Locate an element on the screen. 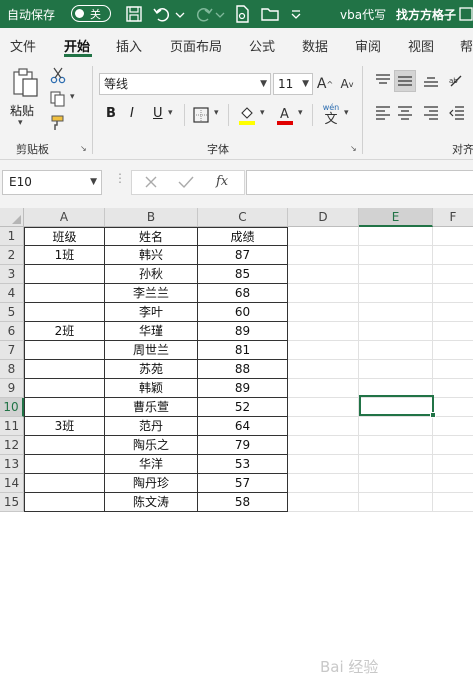  font-size-combo: 11 ▼ is located at coordinates (293, 84).